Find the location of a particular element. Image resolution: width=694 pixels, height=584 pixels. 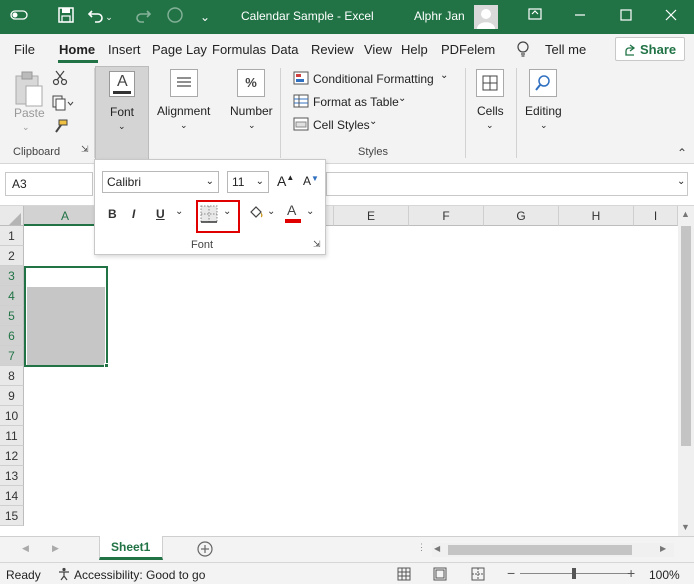

horizontal-scrollbar: ◀ ▶ is located at coordinates (553, 550).